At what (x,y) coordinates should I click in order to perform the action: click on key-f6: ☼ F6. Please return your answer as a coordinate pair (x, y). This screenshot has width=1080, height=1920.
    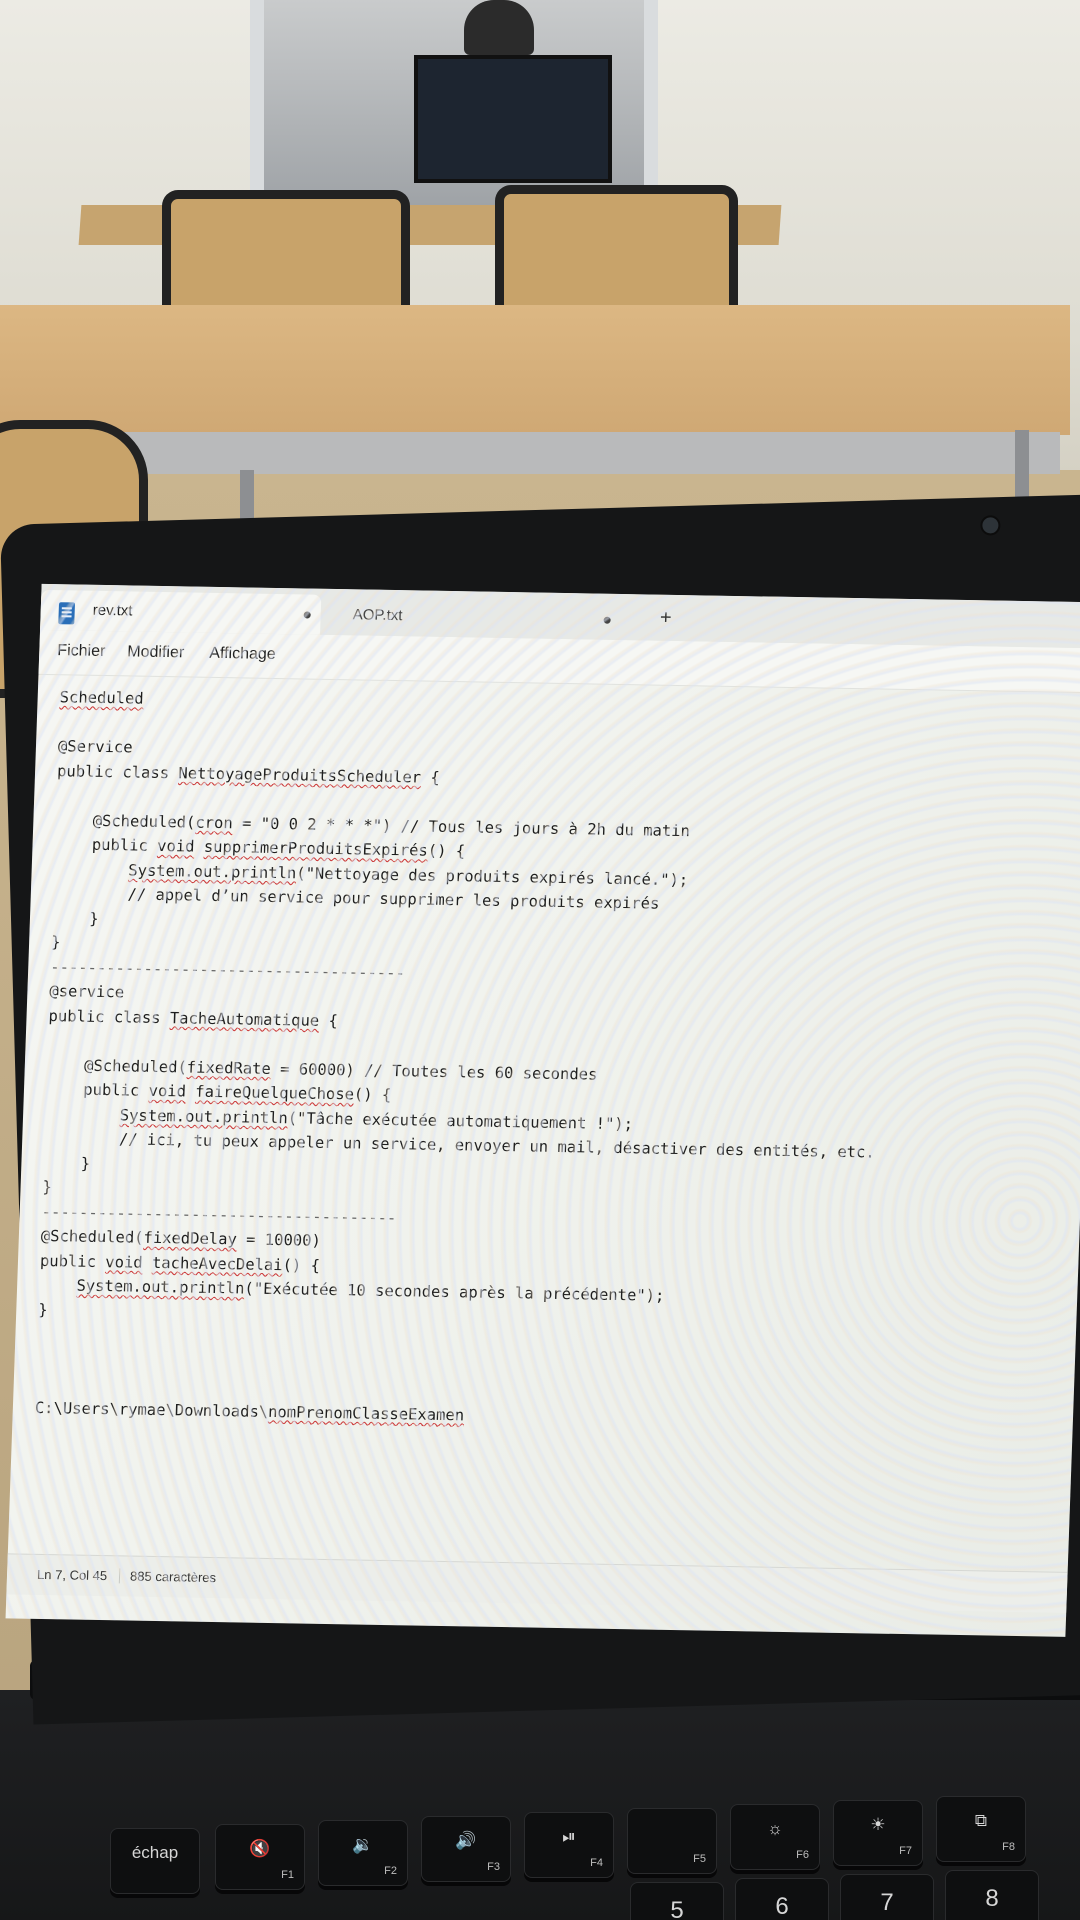
    Looking at the image, I should click on (775, 1837).